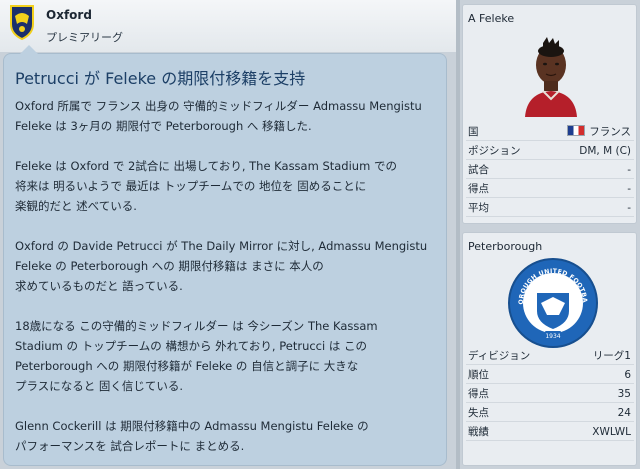  Describe the element at coordinates (610, 132) in the screenshot. I see `nationality-value: フランス` at that location.